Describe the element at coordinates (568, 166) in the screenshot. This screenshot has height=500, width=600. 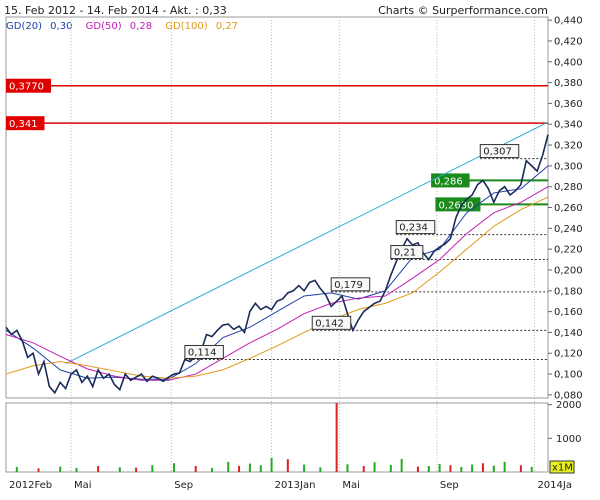
I see `y-tick-label: 0,300` at that location.